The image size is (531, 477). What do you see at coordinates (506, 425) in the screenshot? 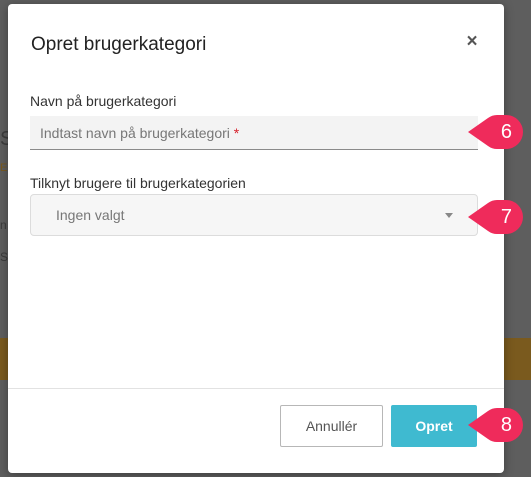
I see `callout-number: 8` at bounding box center [506, 425].